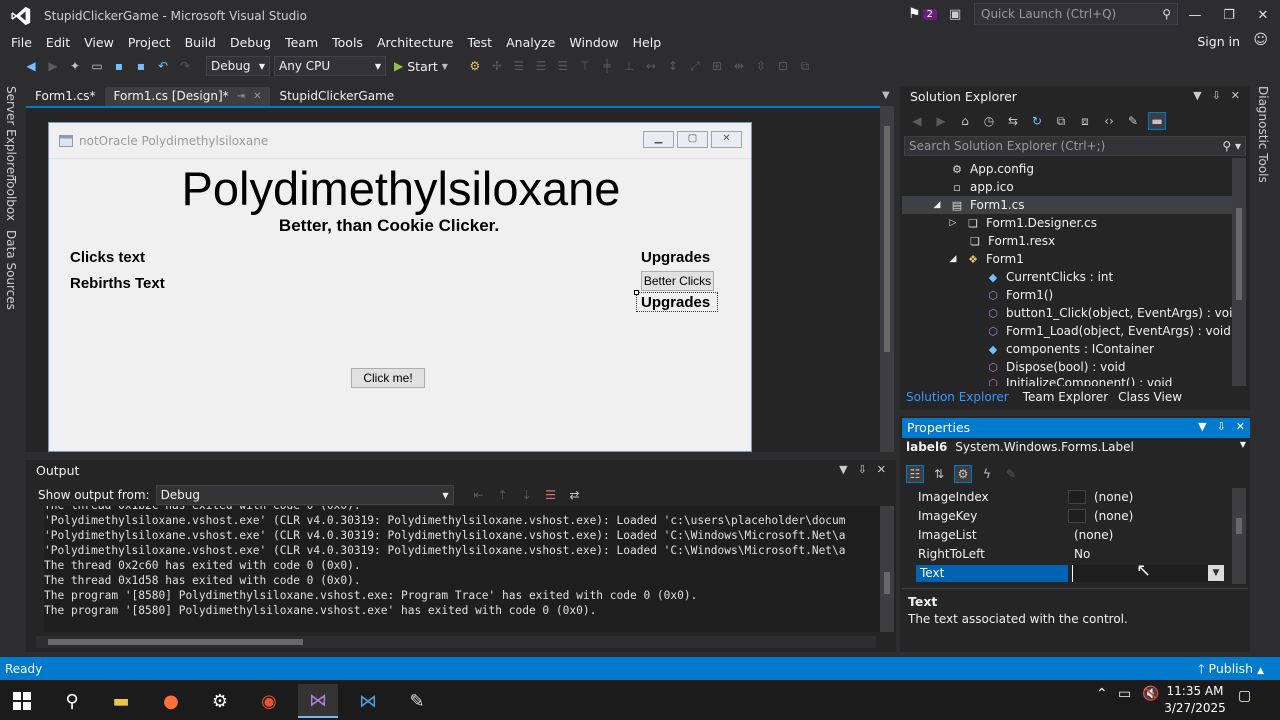 This screenshot has height=720, width=1280. What do you see at coordinates (887, 279) in the screenshot?
I see `designer-vertical-scrollbar` at bounding box center [887, 279].